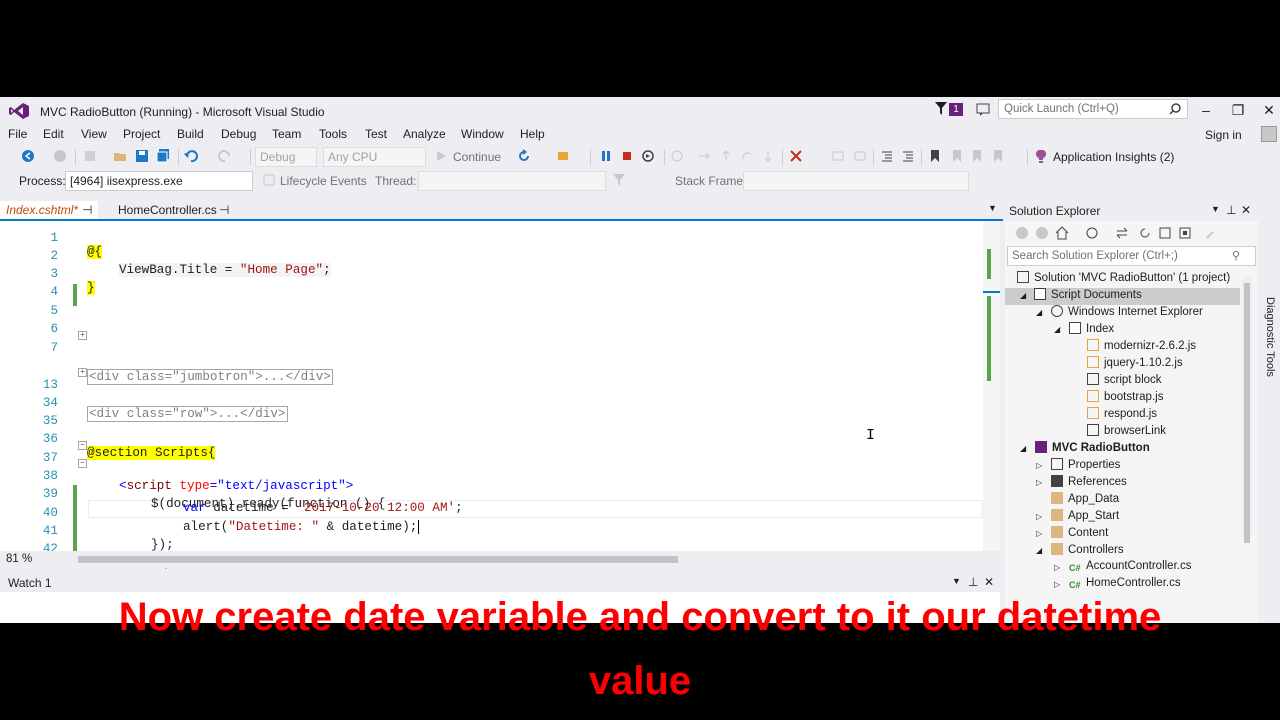 This screenshot has width=1280, height=720. I want to click on step-into-icon, so click(704, 156).